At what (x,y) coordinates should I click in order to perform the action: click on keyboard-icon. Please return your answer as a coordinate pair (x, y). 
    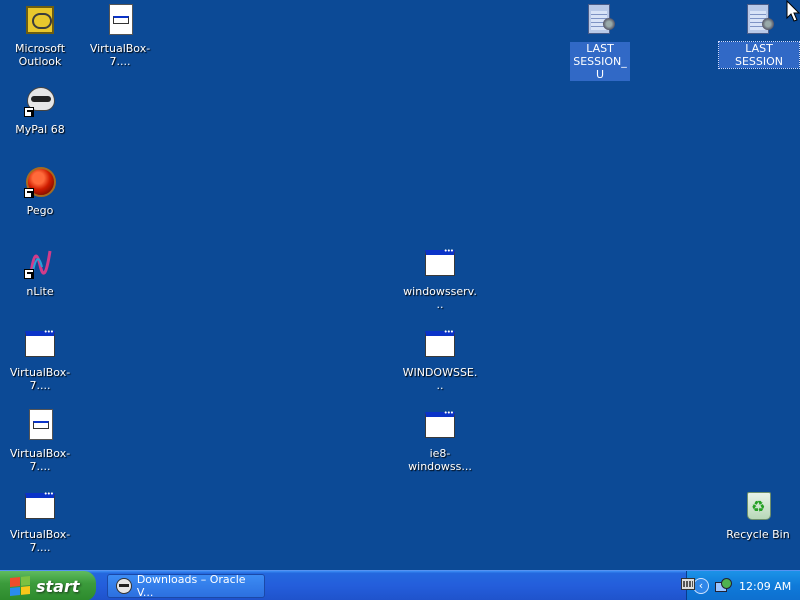
    Looking at the image, I should click on (688, 584).